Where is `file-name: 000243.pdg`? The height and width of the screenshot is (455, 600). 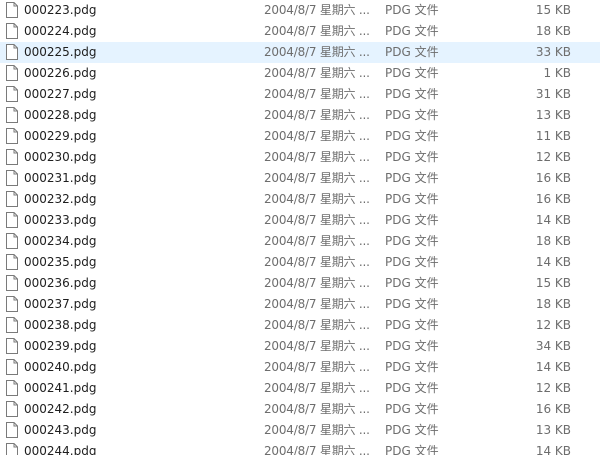
file-name: 000243.pdg is located at coordinates (60, 430).